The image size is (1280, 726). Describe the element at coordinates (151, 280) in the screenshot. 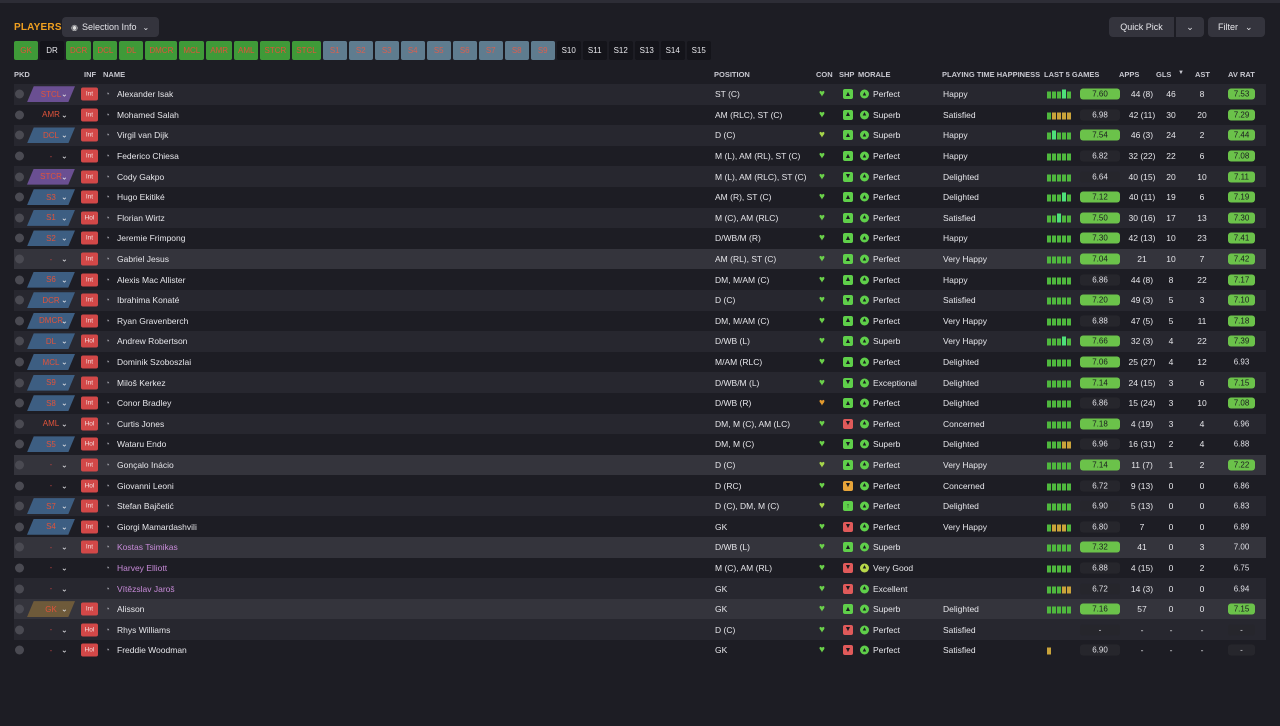

I see `player-name: Alexis Mac Allister` at that location.